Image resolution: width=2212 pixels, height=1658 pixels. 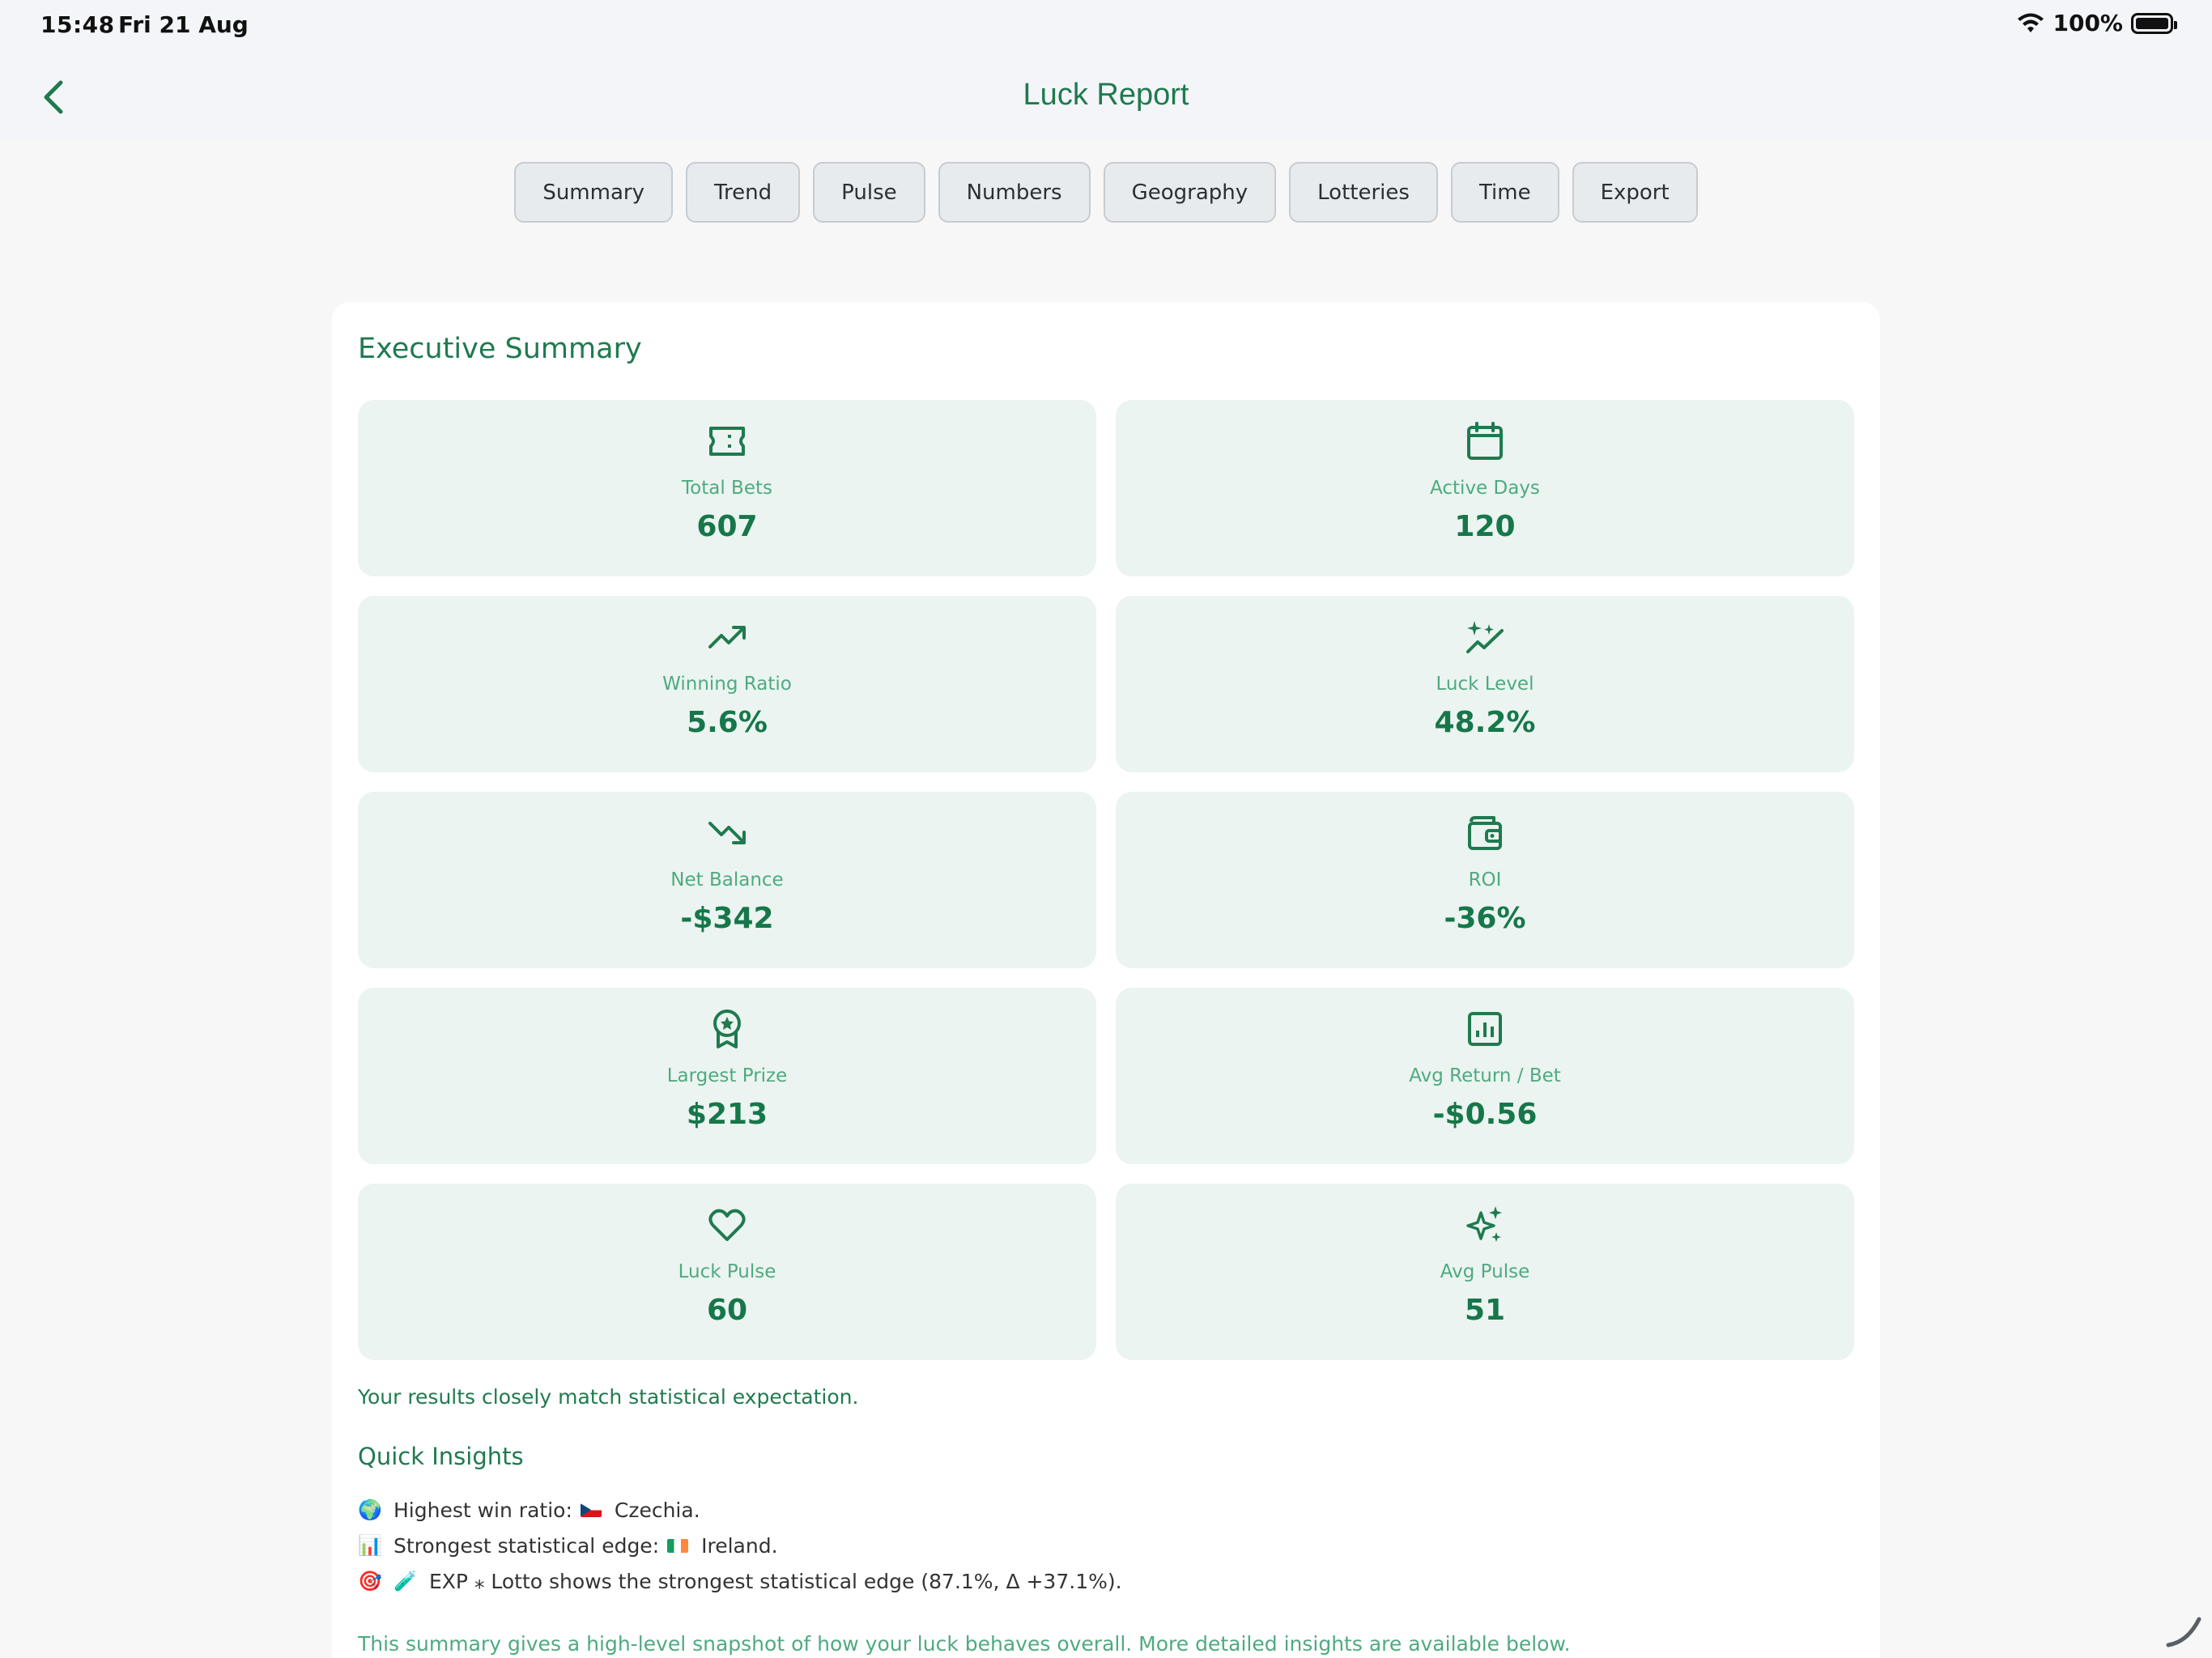 I want to click on wallet-icon, so click(x=1485, y=833).